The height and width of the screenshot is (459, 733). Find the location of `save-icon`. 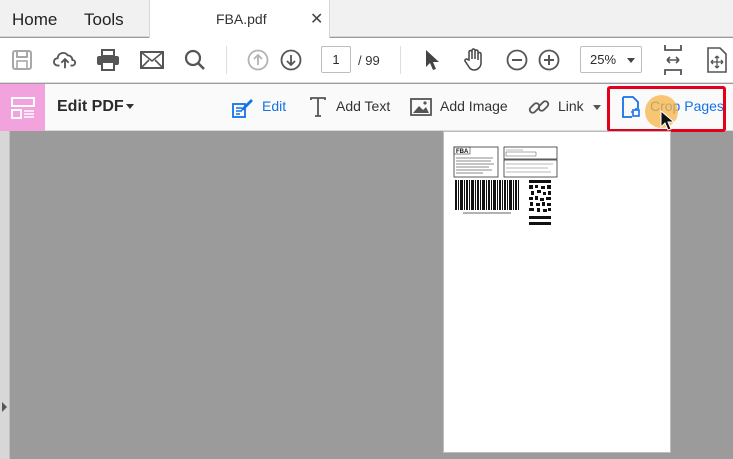

save-icon is located at coordinates (22, 60).